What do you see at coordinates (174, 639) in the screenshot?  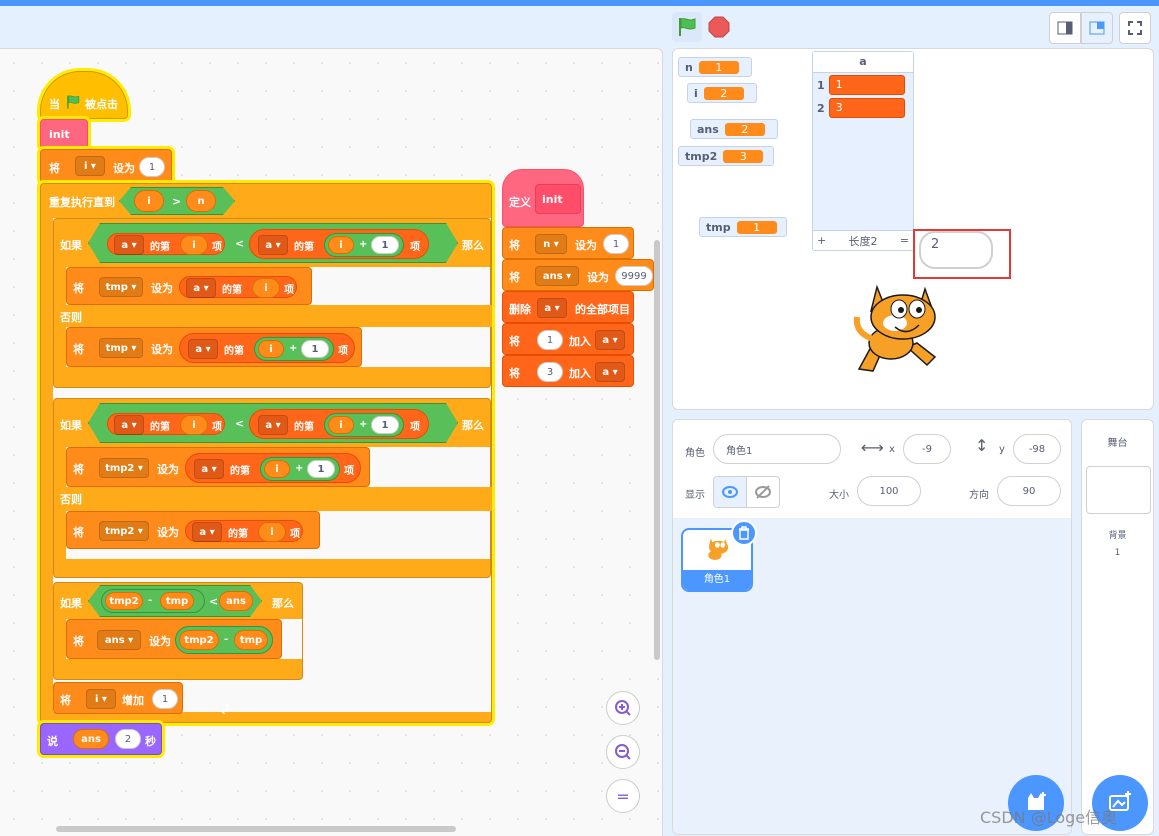 I see `set-ans-block: 将 ans ▾ 设为 tmp2 - tmp` at bounding box center [174, 639].